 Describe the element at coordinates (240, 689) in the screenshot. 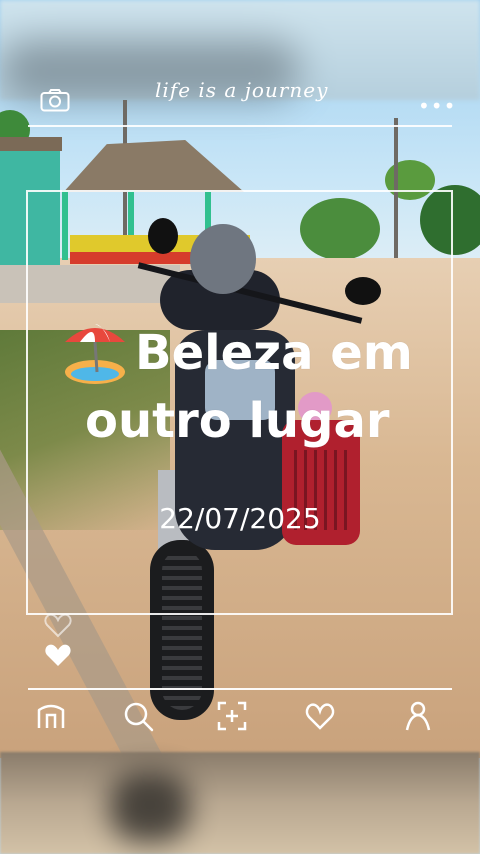

I see `nav-divider` at that location.